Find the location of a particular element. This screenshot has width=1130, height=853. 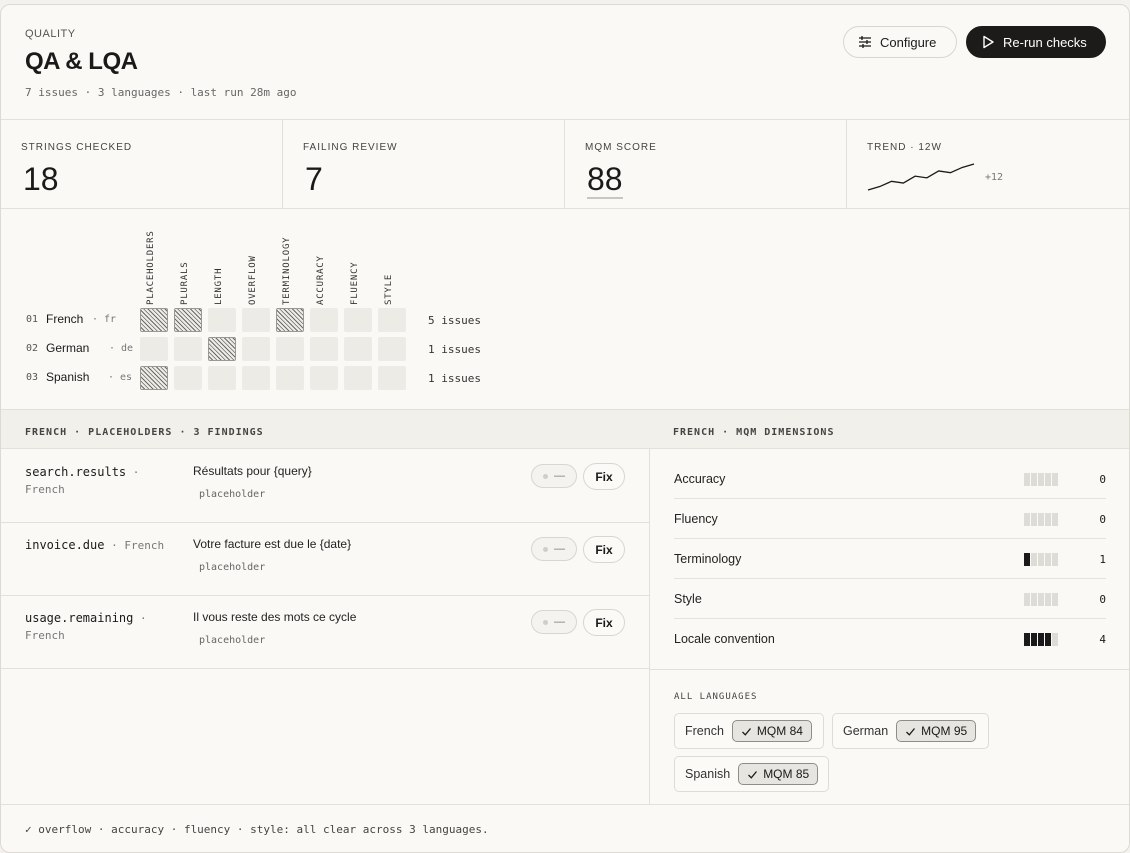

matrix-row: 01 French · fr 5 issues is located at coordinates (281, 320).